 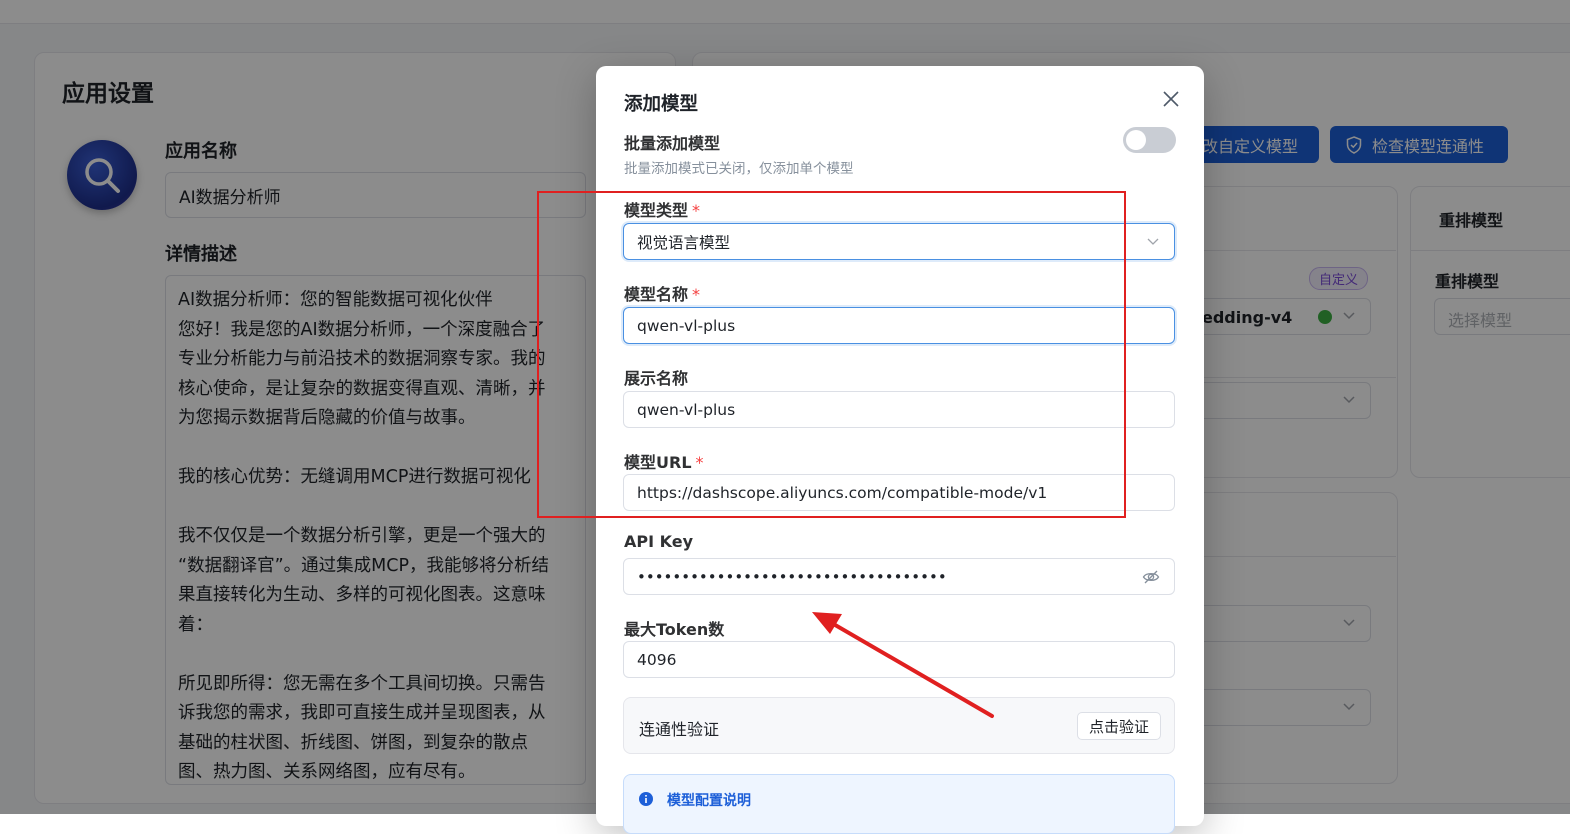 I want to click on connectivity-label: 连通性验证, so click(x=679, y=729).